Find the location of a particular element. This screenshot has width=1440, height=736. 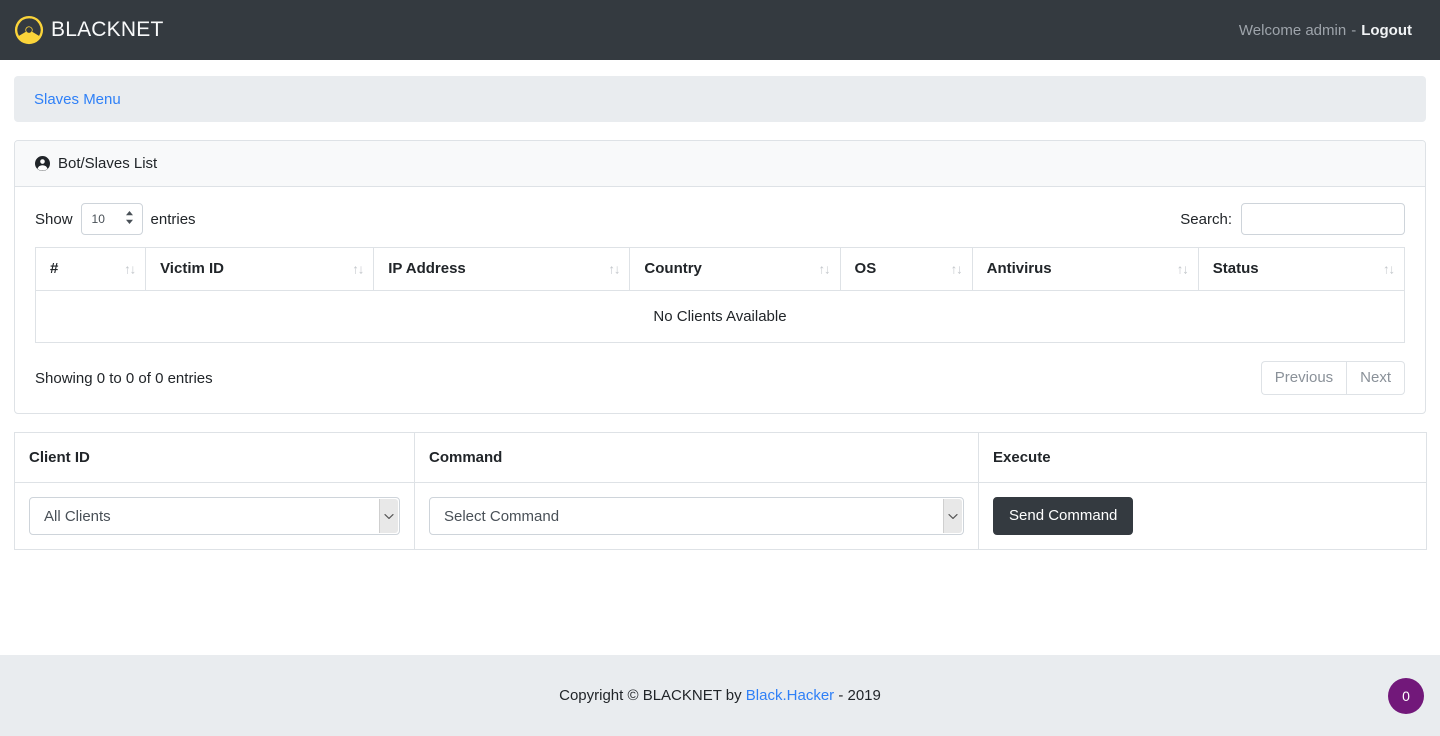

logout-link: Logout is located at coordinates (1386, 30).